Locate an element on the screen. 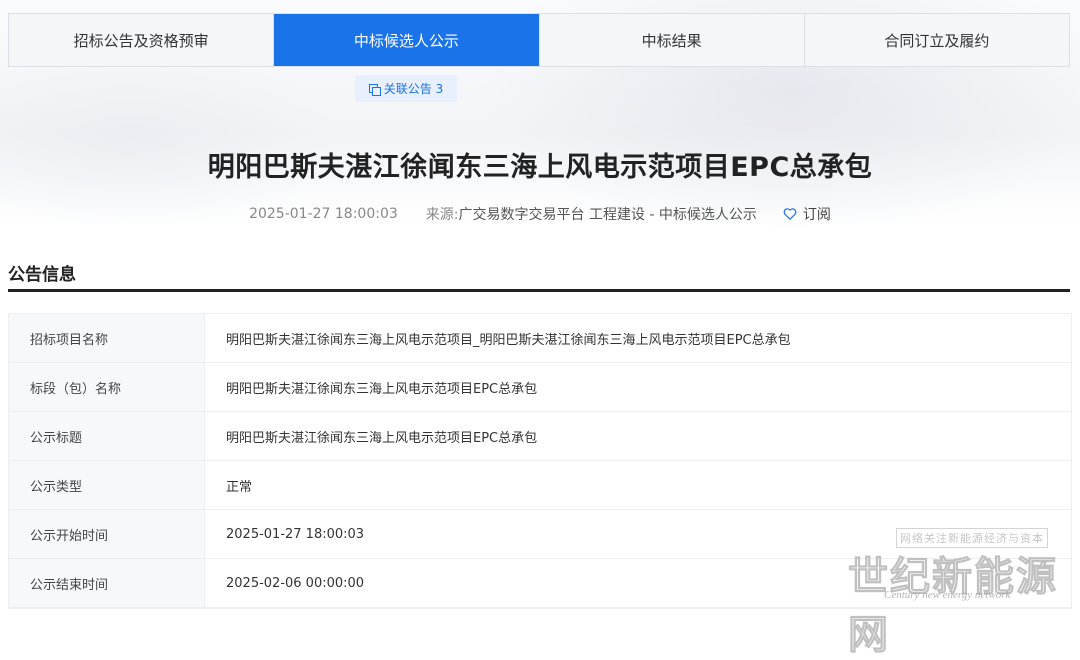 The width and height of the screenshot is (1080, 660). tab-winning-candidates: 中标候选人公示 is located at coordinates (407, 40).